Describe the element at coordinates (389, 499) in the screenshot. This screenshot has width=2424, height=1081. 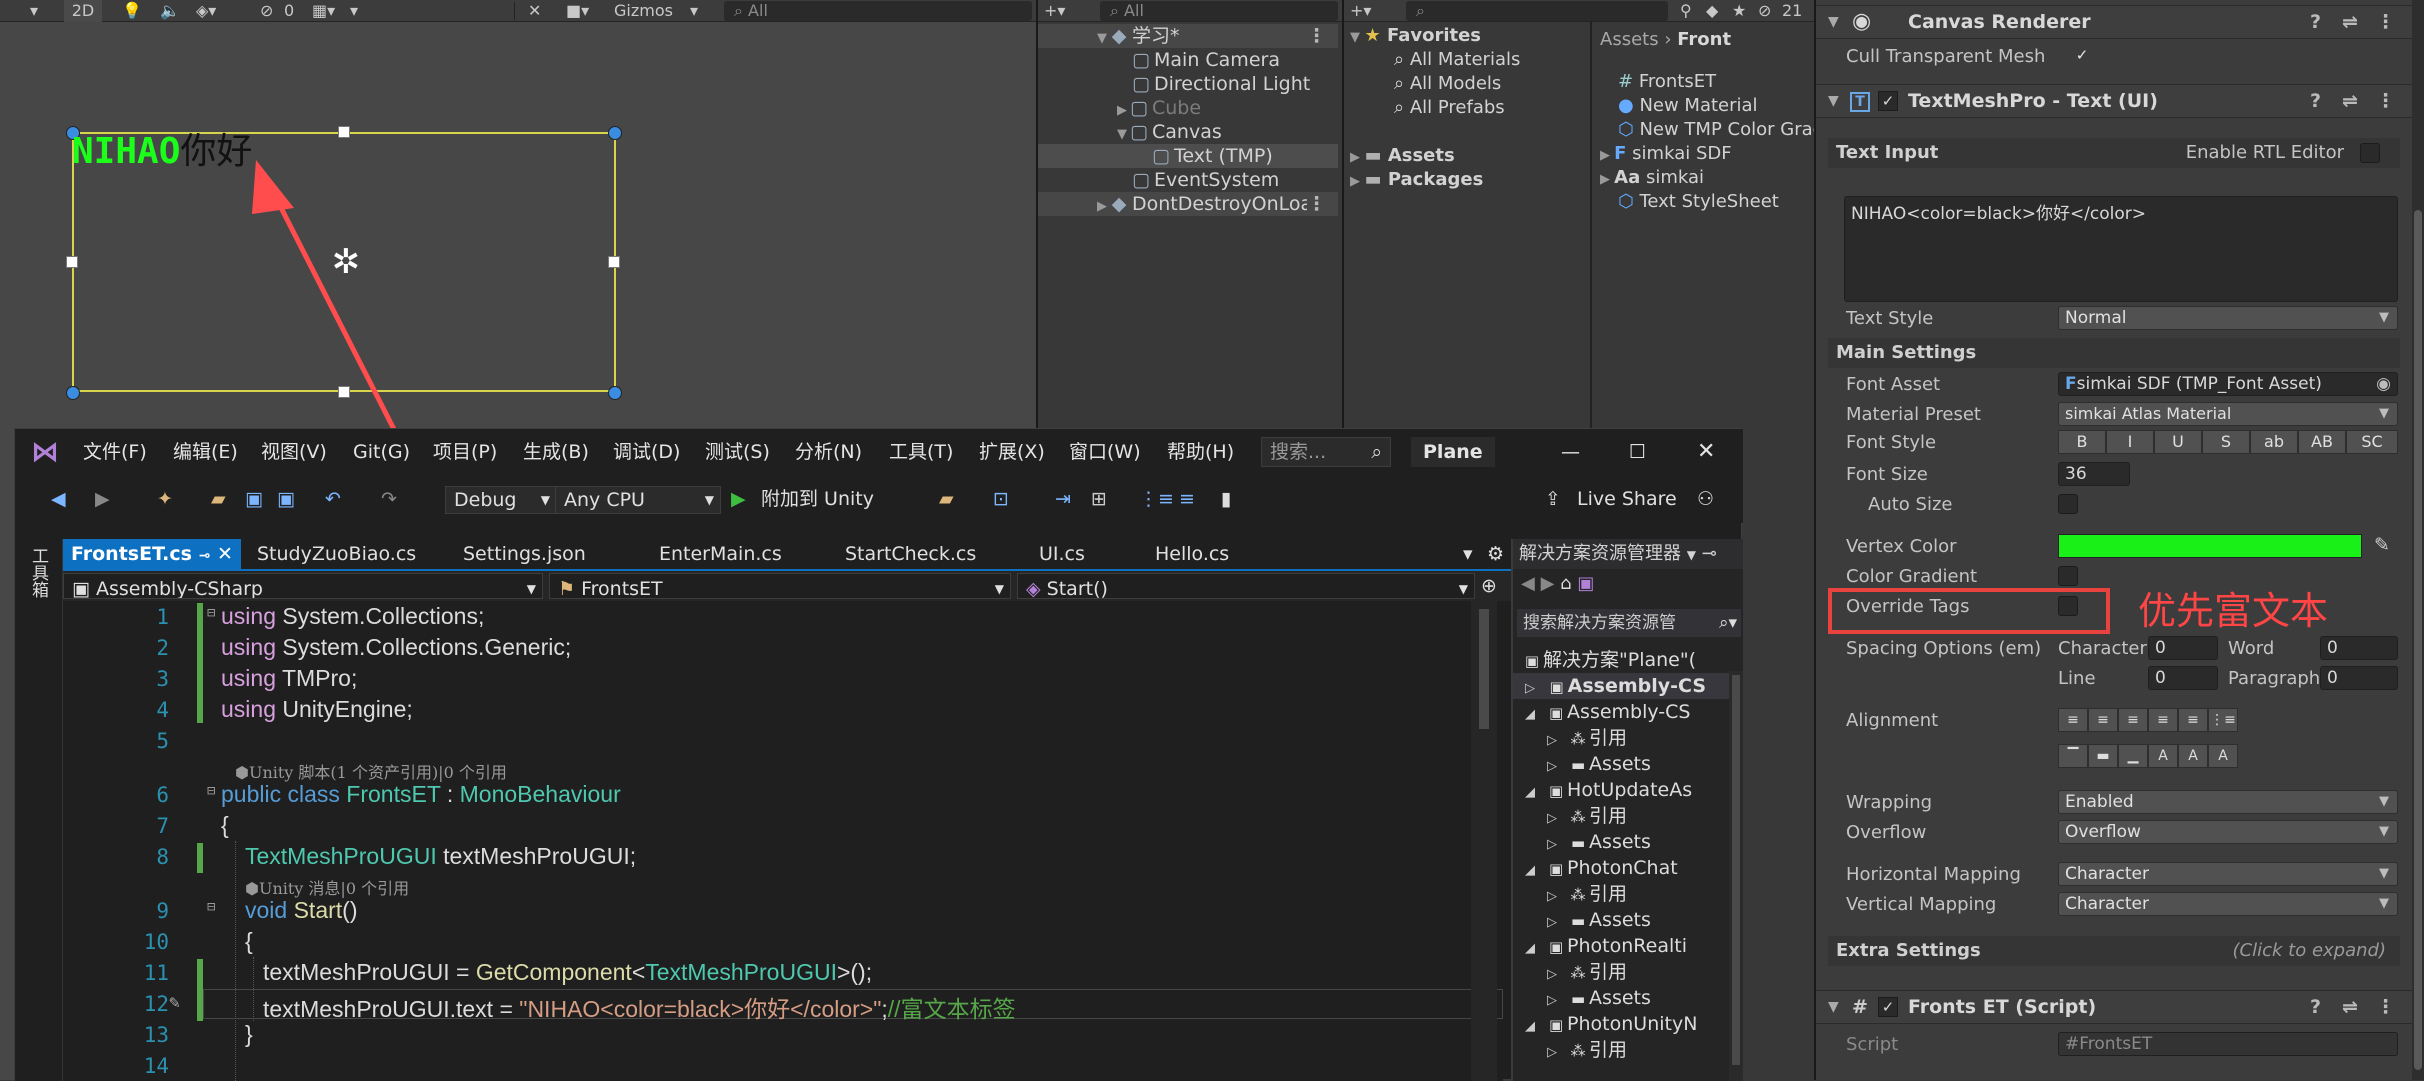
I see `redo-icon: ↷` at that location.